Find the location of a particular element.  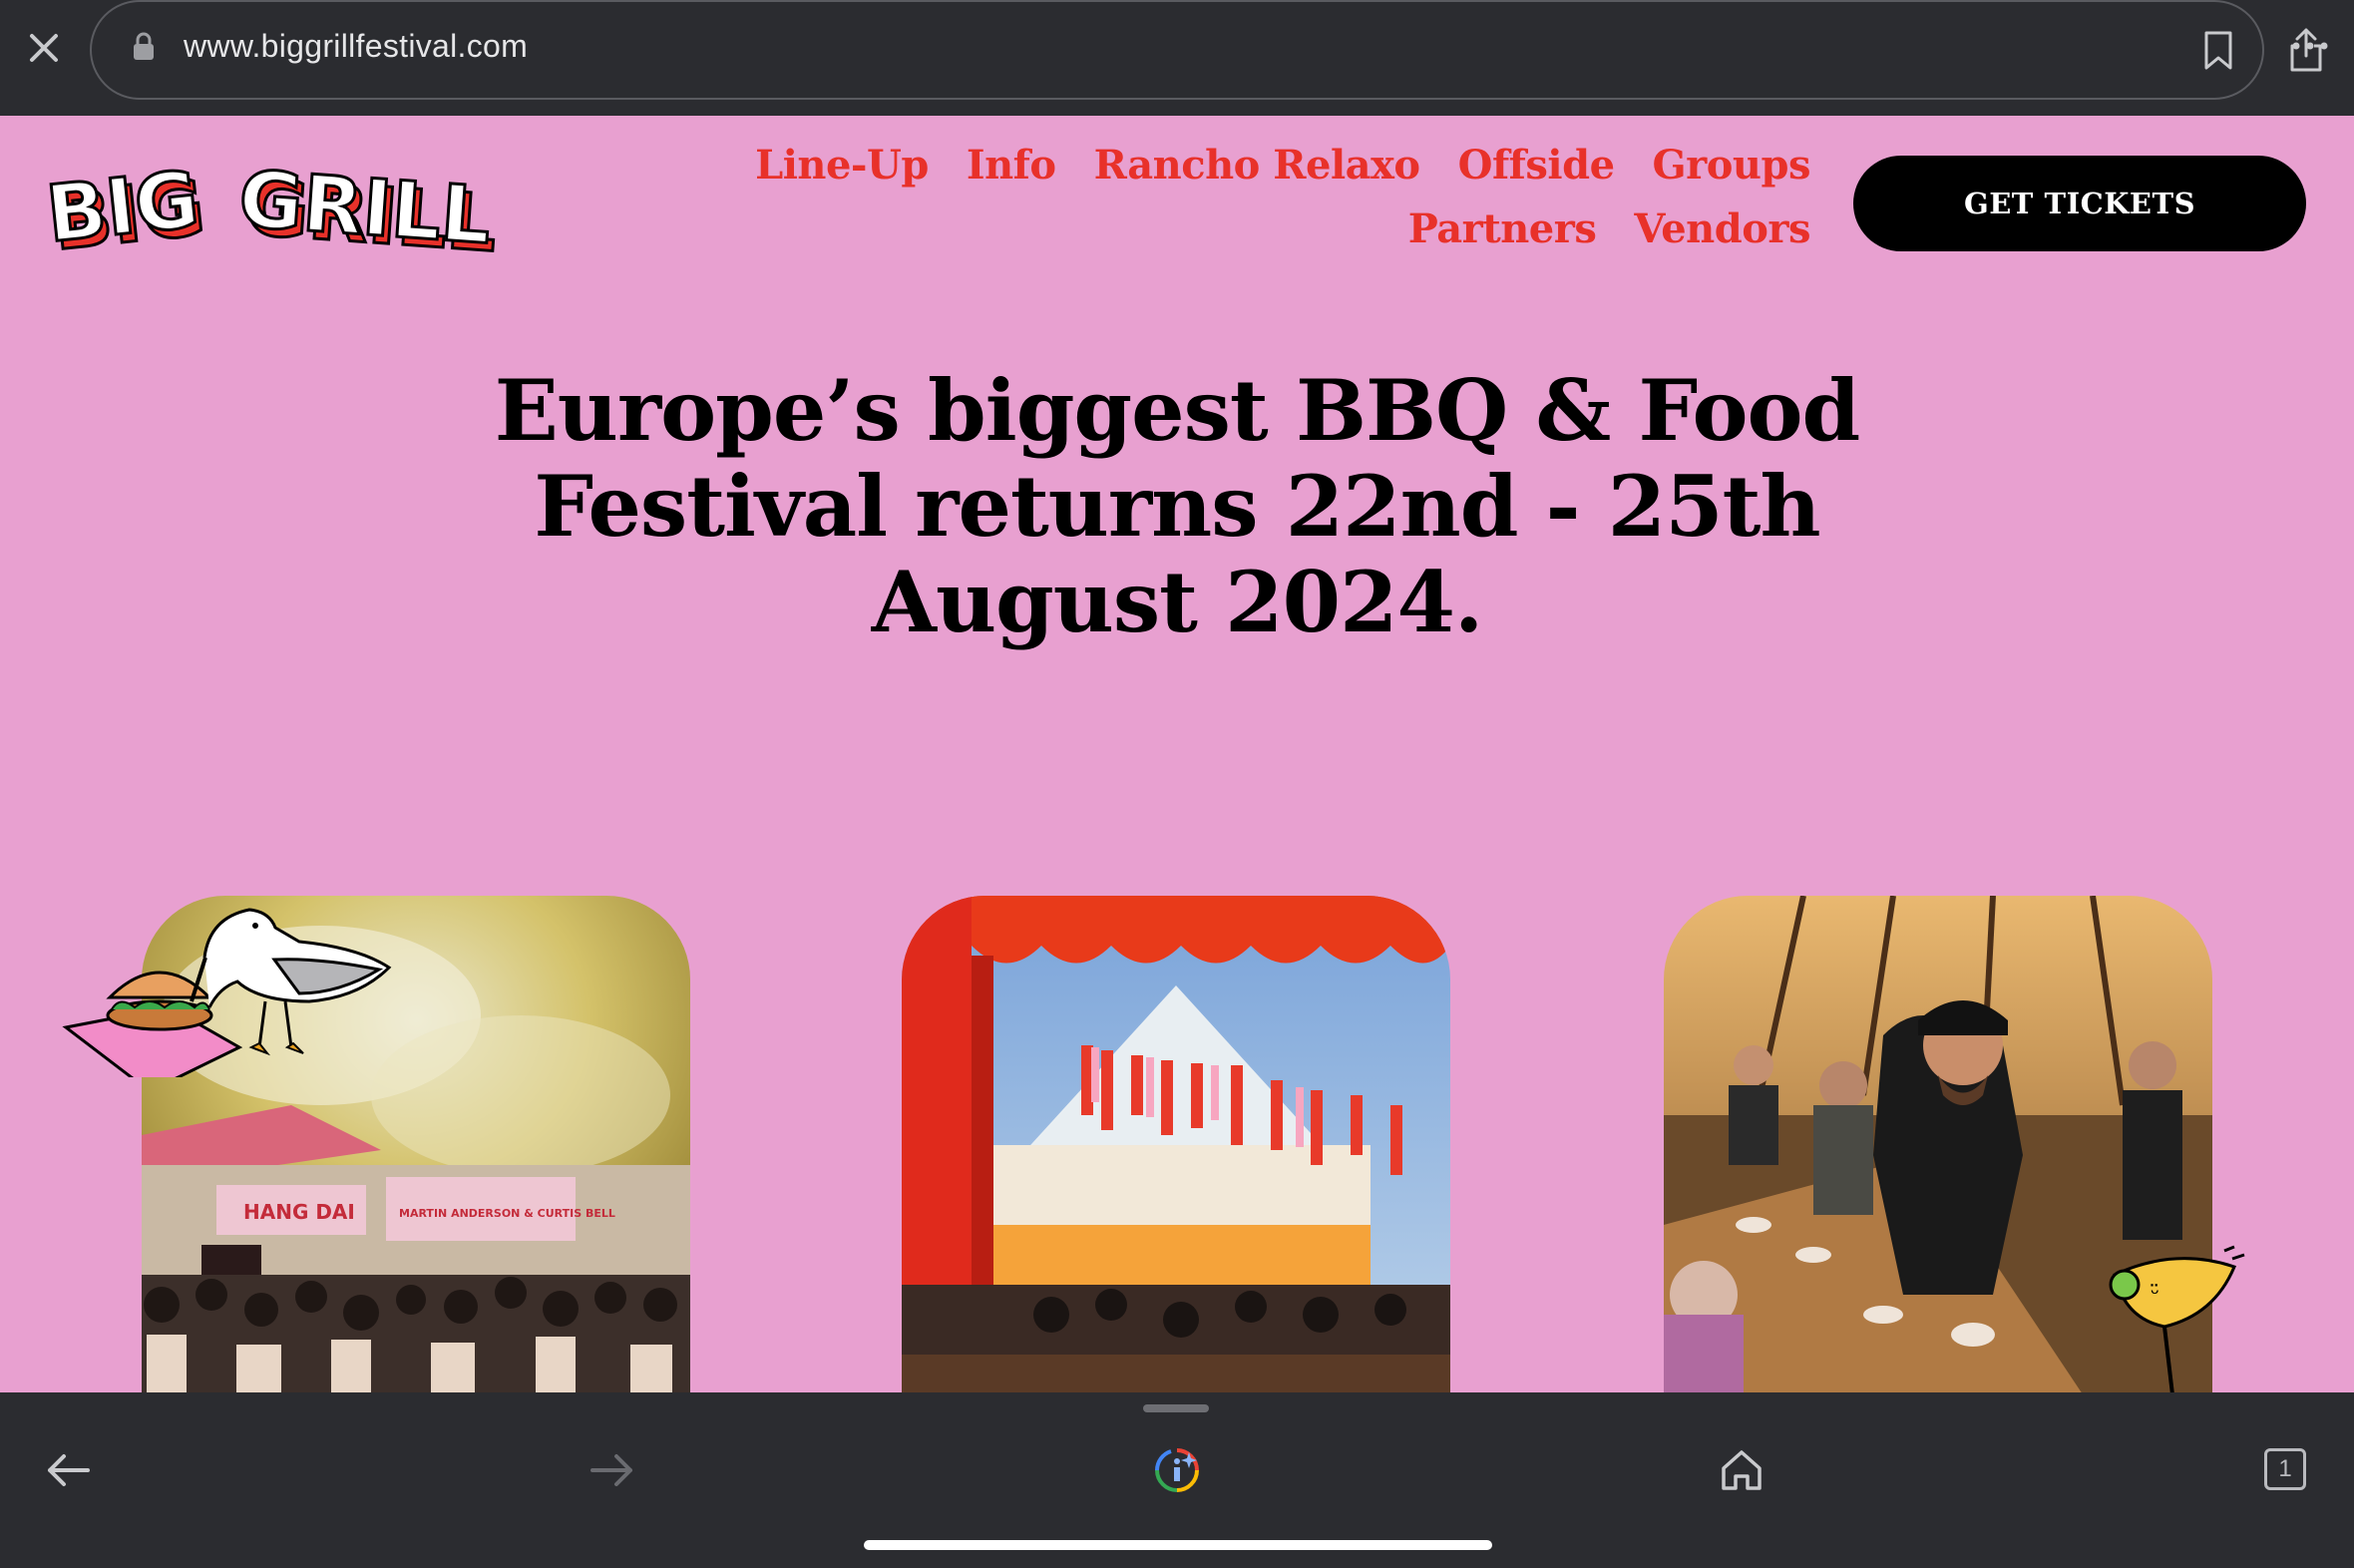

big-grill-logo: BIG BIG GRILL GRILL is located at coordinates (279, 203).